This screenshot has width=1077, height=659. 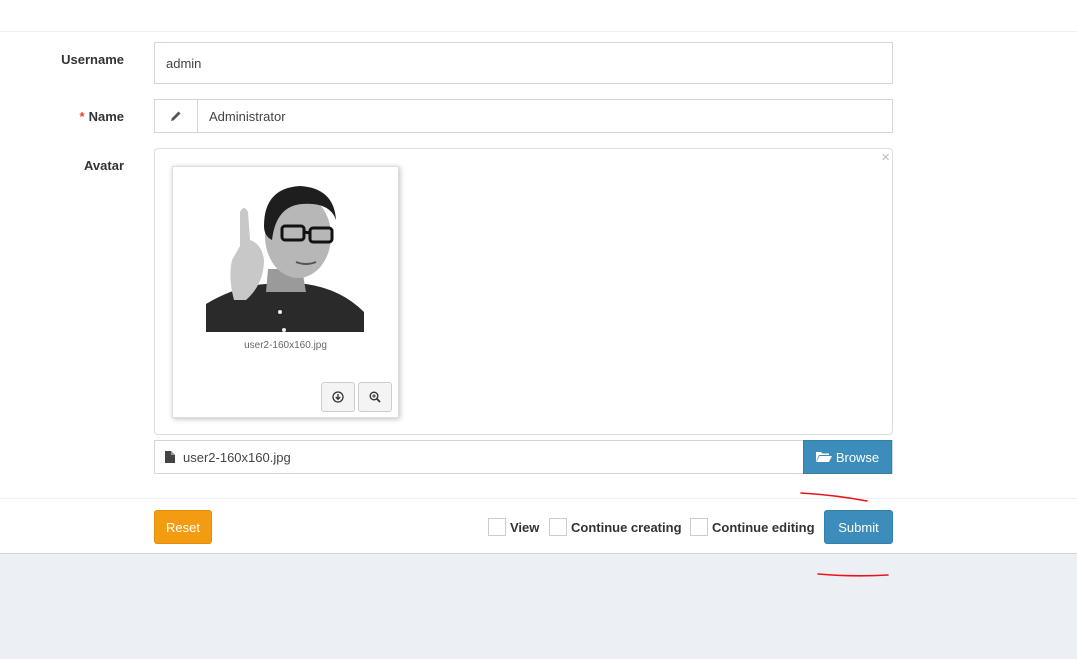 I want to click on name-field: Administrator, so click(x=545, y=116).